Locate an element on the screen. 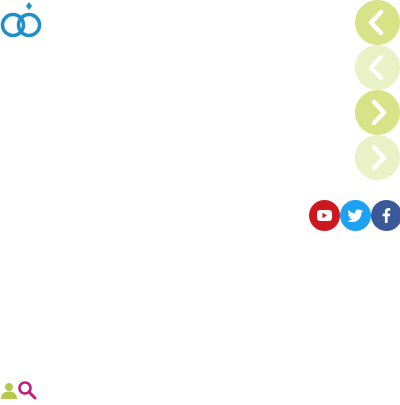  next-button-disabled is located at coordinates (377, 157).